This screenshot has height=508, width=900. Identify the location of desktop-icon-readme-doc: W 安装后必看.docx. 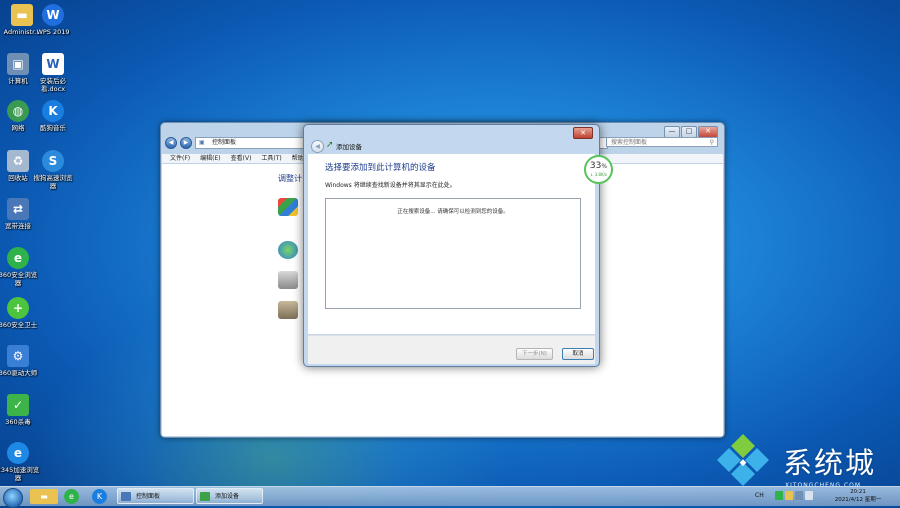
(53, 73).